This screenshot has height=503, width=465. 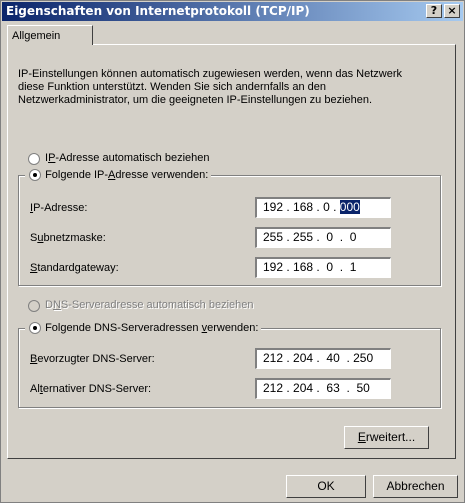 What do you see at coordinates (151, 328) in the screenshot?
I see `dns-manual-label: Folgende DNS-Serveradressen verwenden:` at bounding box center [151, 328].